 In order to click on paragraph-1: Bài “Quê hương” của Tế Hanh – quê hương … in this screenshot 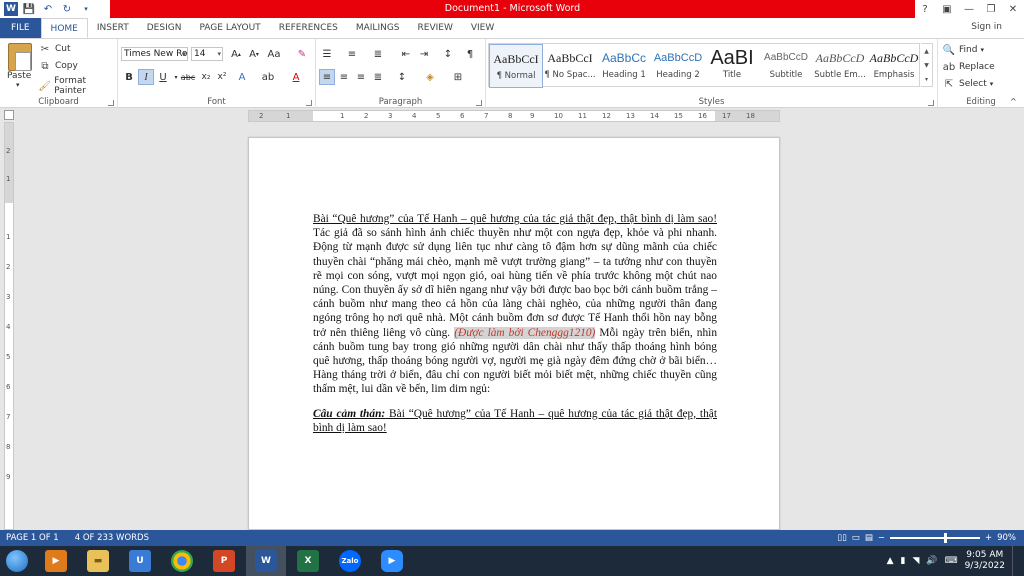, I will do `click(515, 304)`.